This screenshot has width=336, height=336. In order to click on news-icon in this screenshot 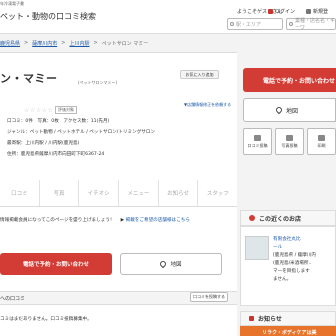, I will do `click(251, 318)`.